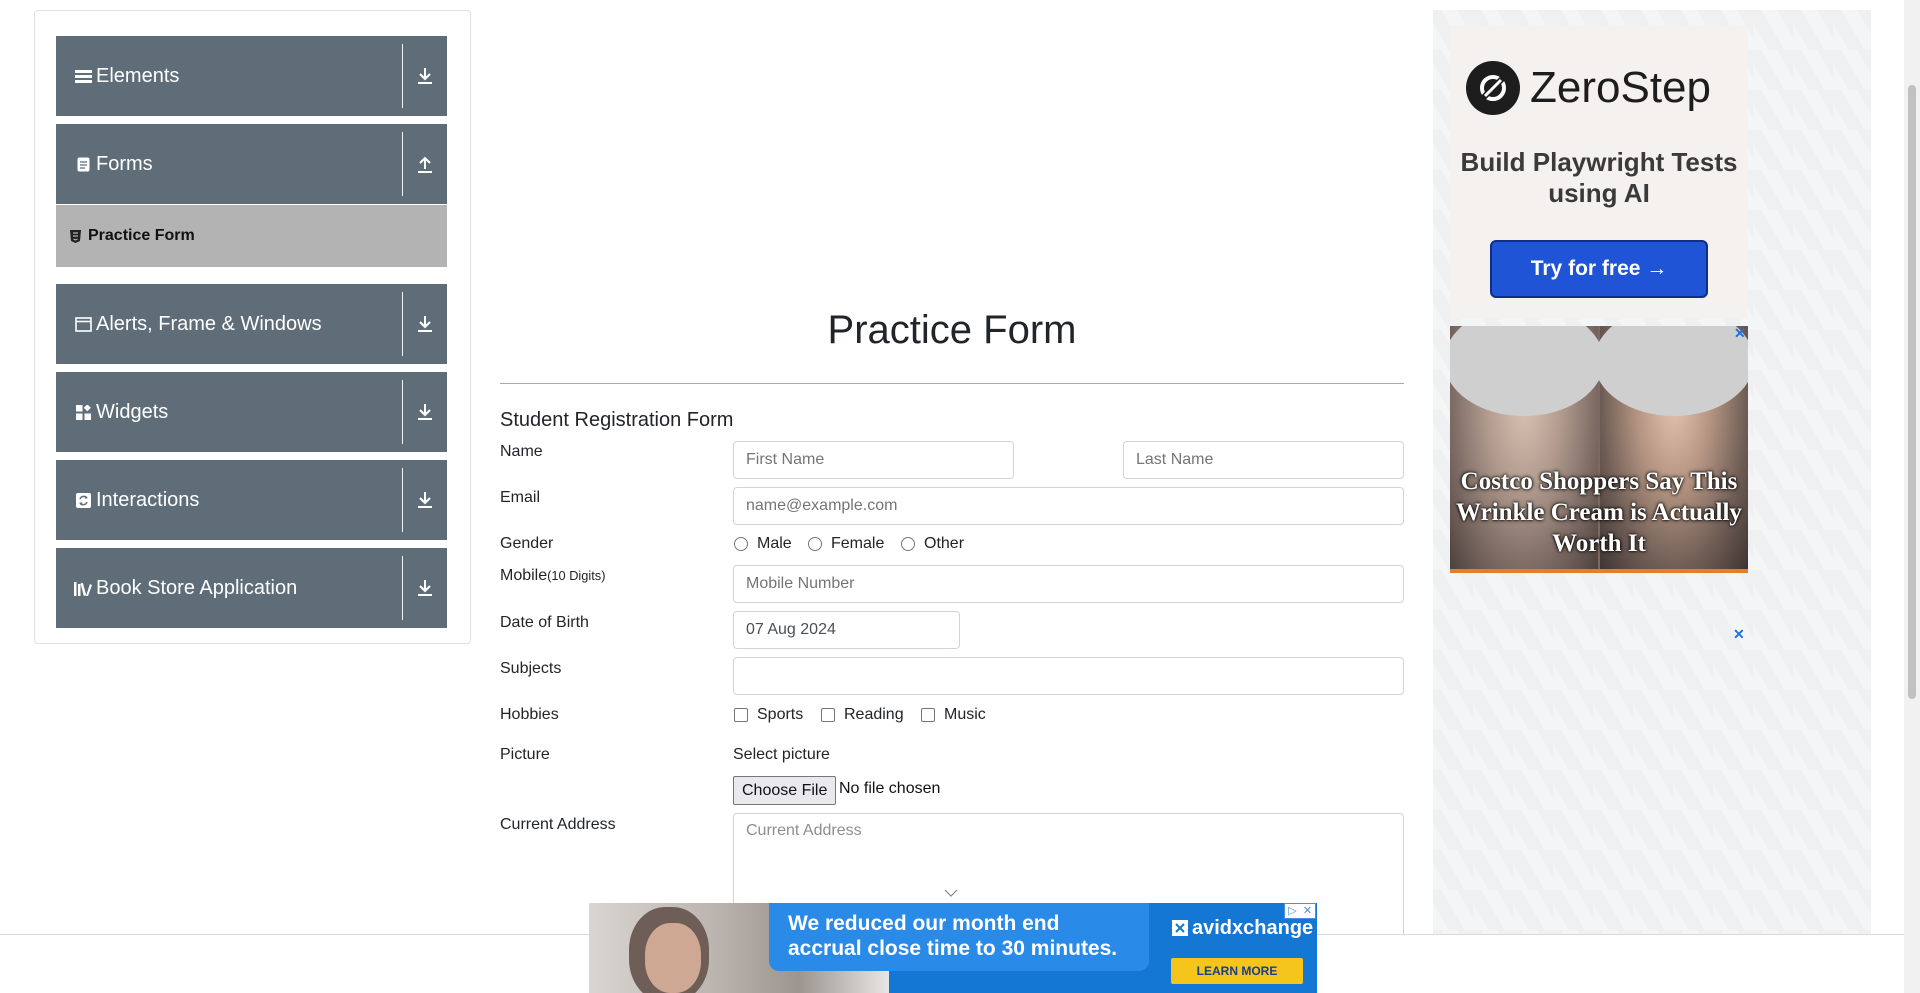 This screenshot has width=1920, height=993. What do you see at coordinates (1599, 571) in the screenshot?
I see `ad-accent-bar` at bounding box center [1599, 571].